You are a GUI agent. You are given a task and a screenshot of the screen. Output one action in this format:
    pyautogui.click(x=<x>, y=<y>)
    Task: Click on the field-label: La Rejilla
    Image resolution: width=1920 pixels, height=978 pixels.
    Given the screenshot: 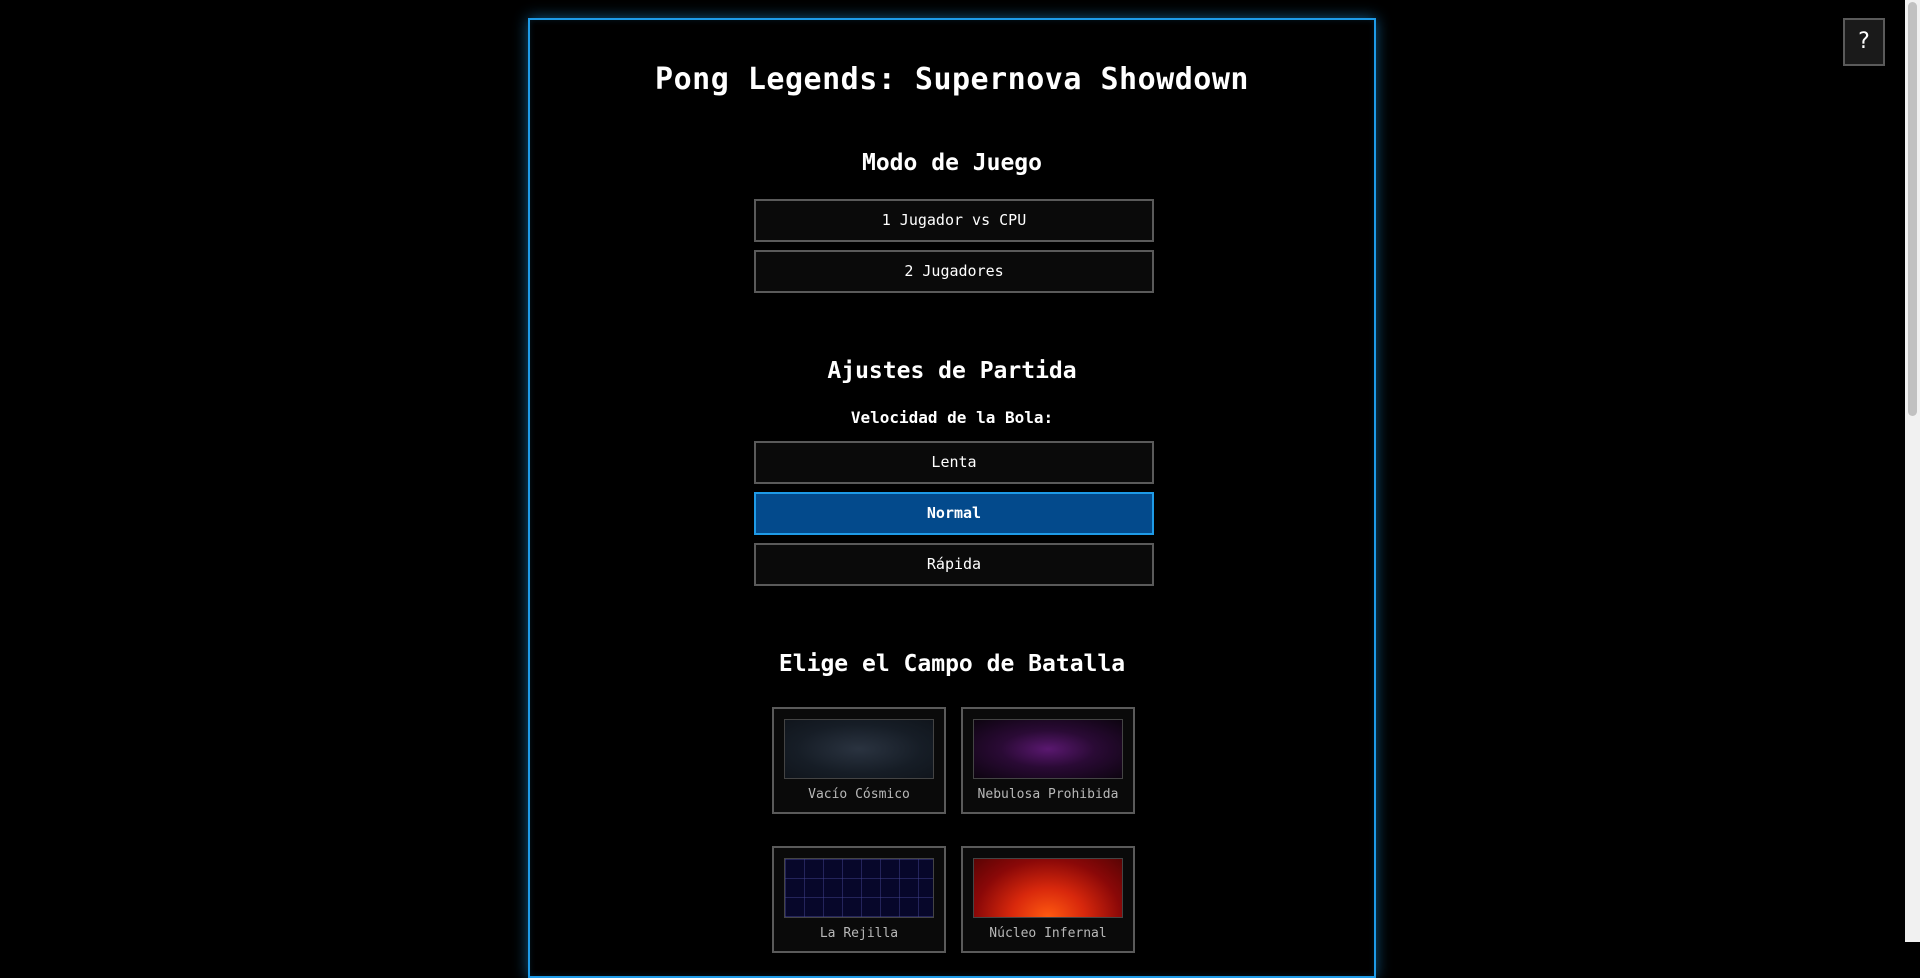 What is the action you would take?
    pyautogui.click(x=859, y=933)
    